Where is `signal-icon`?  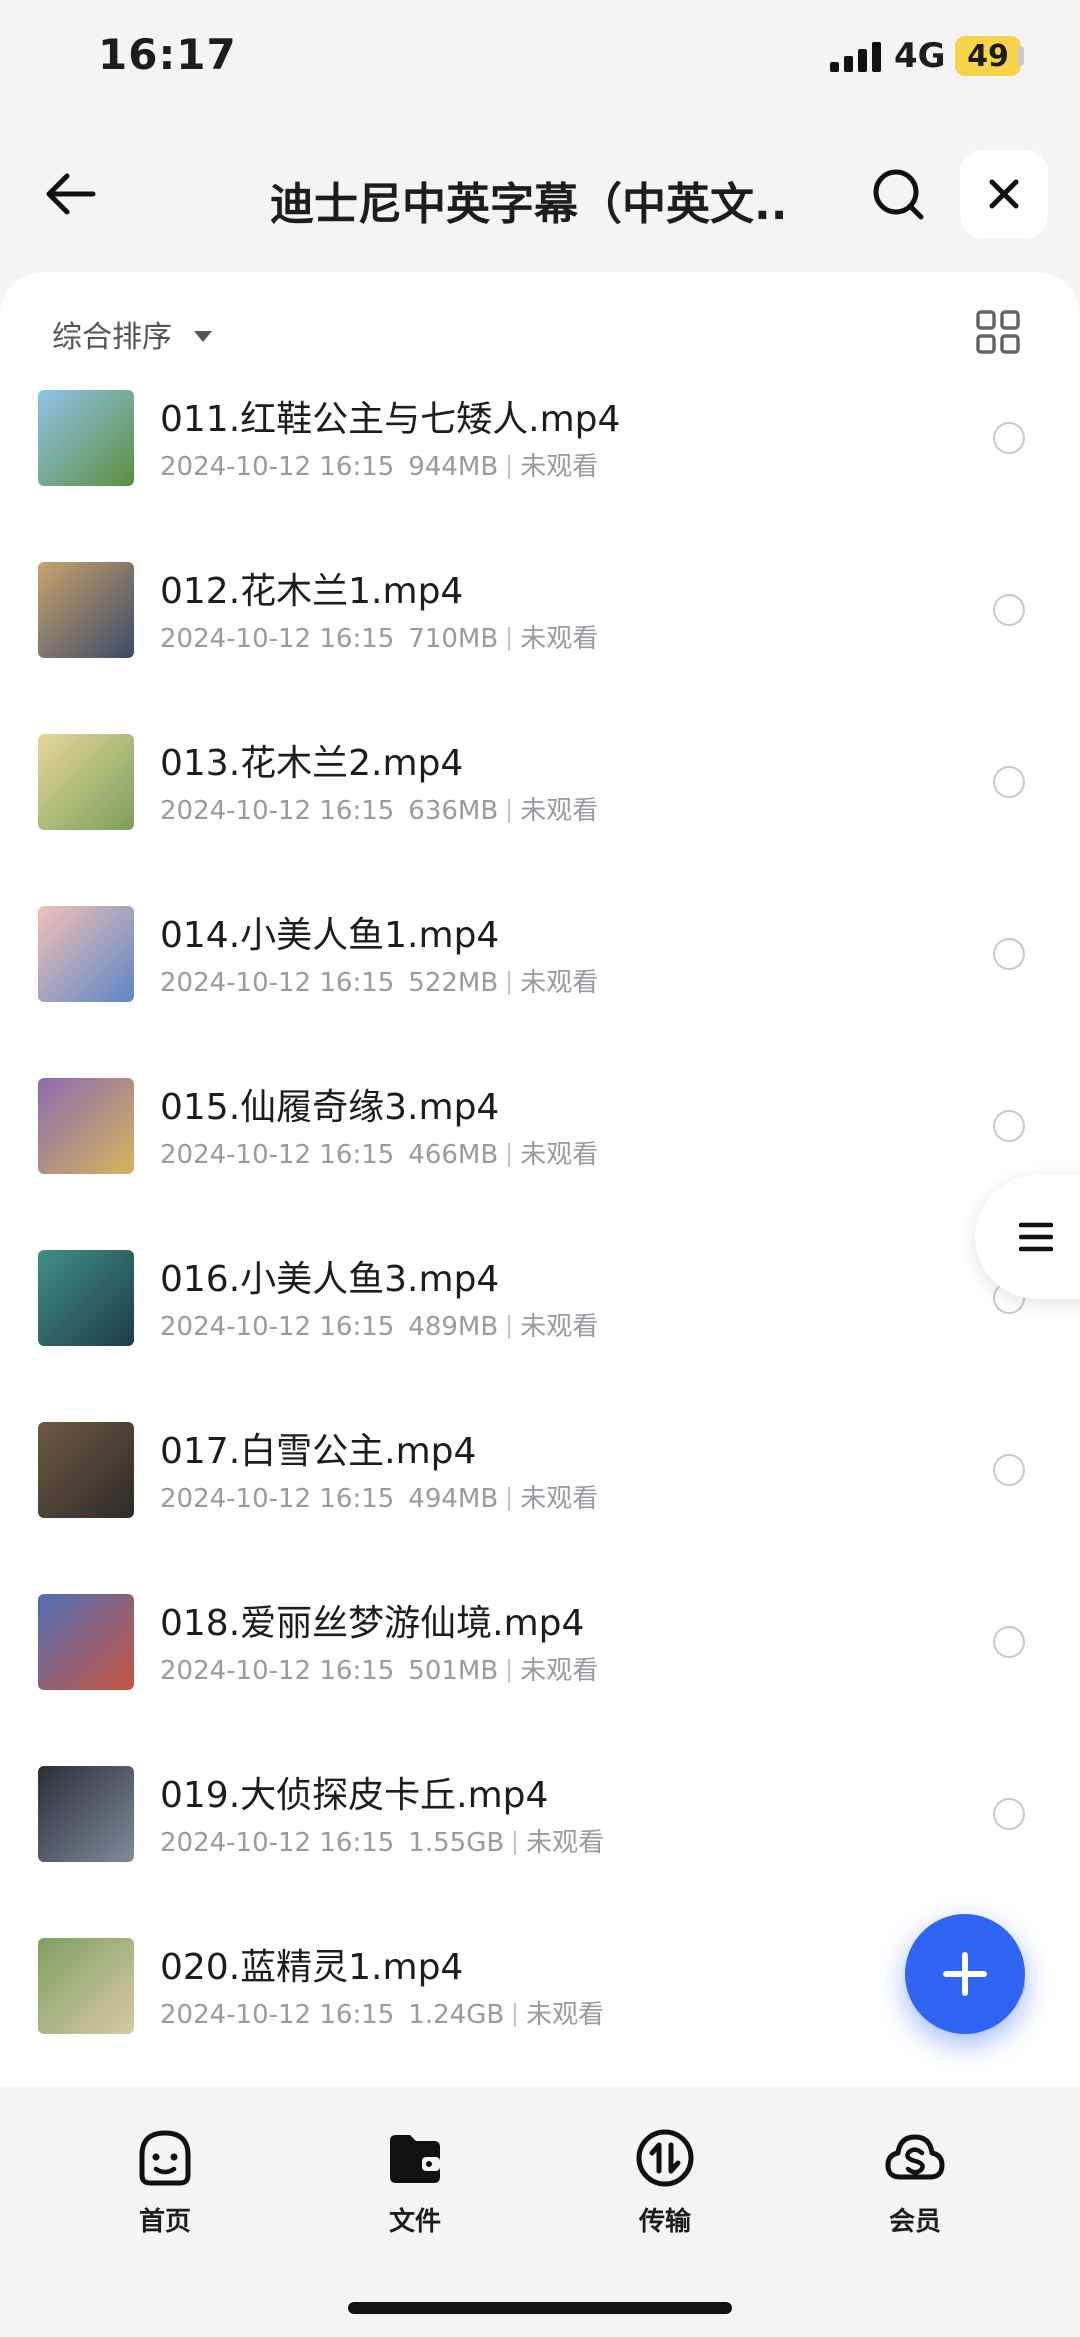
signal-icon is located at coordinates (855, 57).